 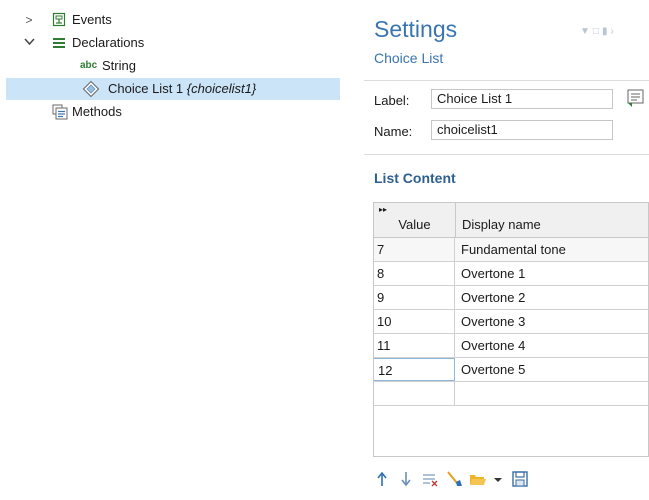 What do you see at coordinates (552, 393) in the screenshot?
I see `display-name-cell` at bounding box center [552, 393].